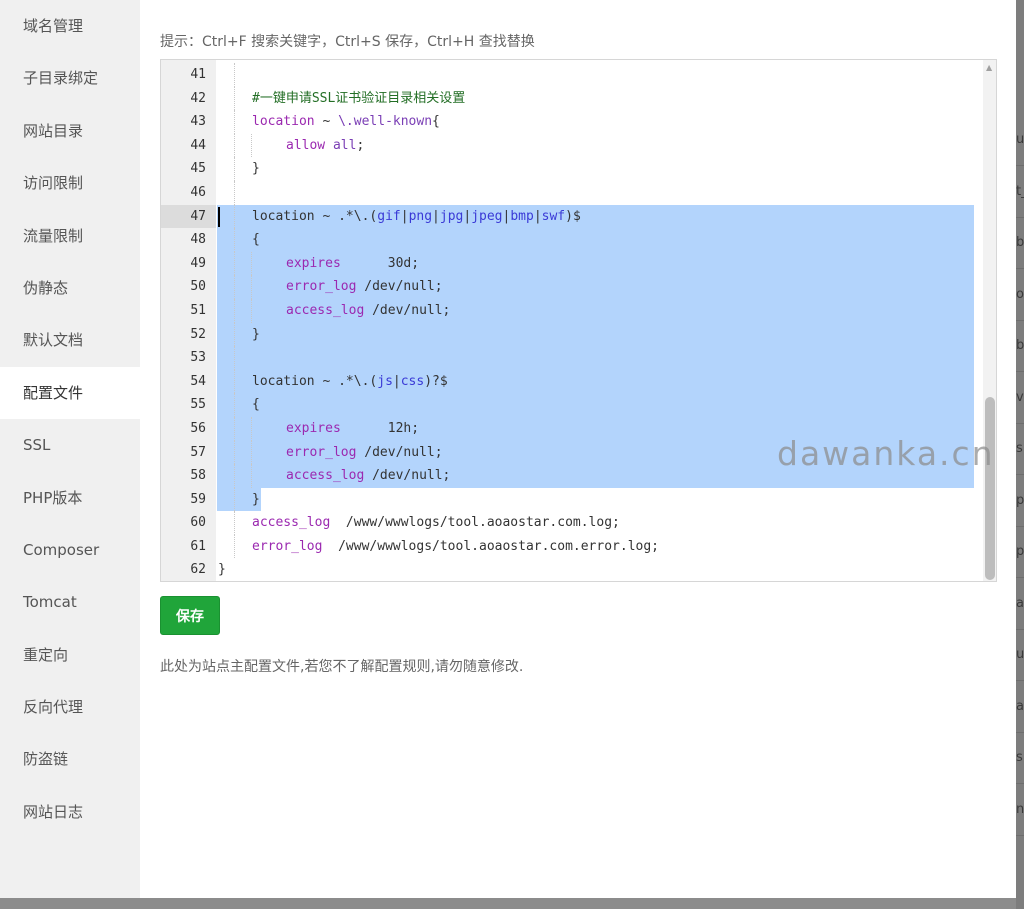 The width and height of the screenshot is (1024, 909). What do you see at coordinates (1020, 454) in the screenshot?
I see `background-page-strip: ut_bobvsppauasn` at bounding box center [1020, 454].